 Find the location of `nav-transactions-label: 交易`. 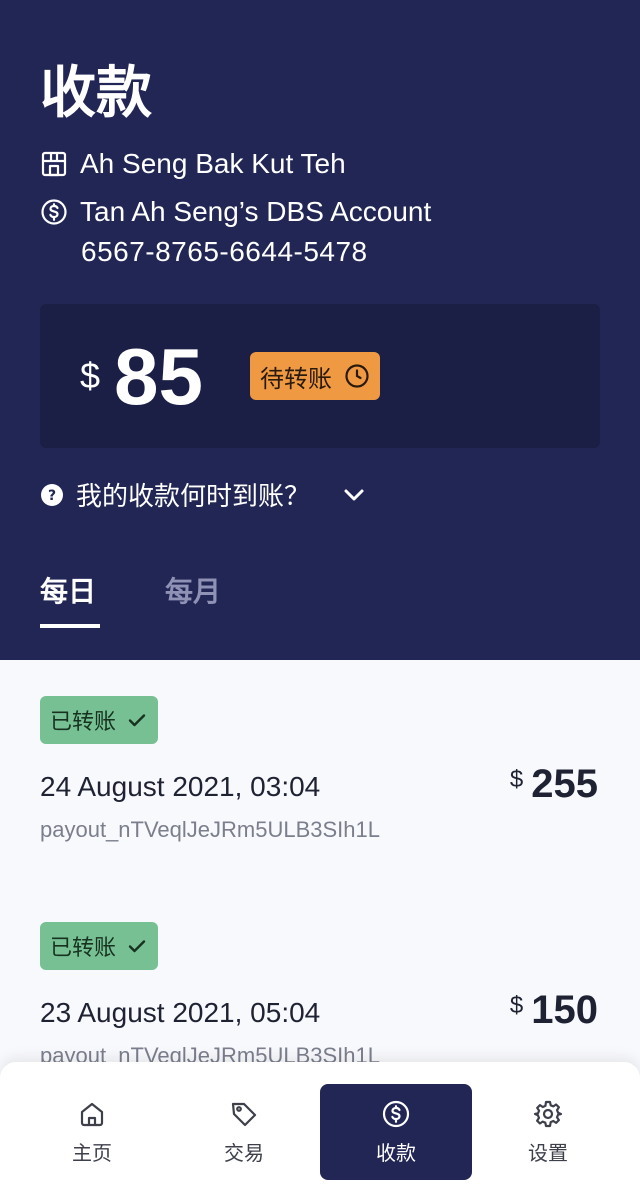

nav-transactions-label: 交易 is located at coordinates (244, 1153).